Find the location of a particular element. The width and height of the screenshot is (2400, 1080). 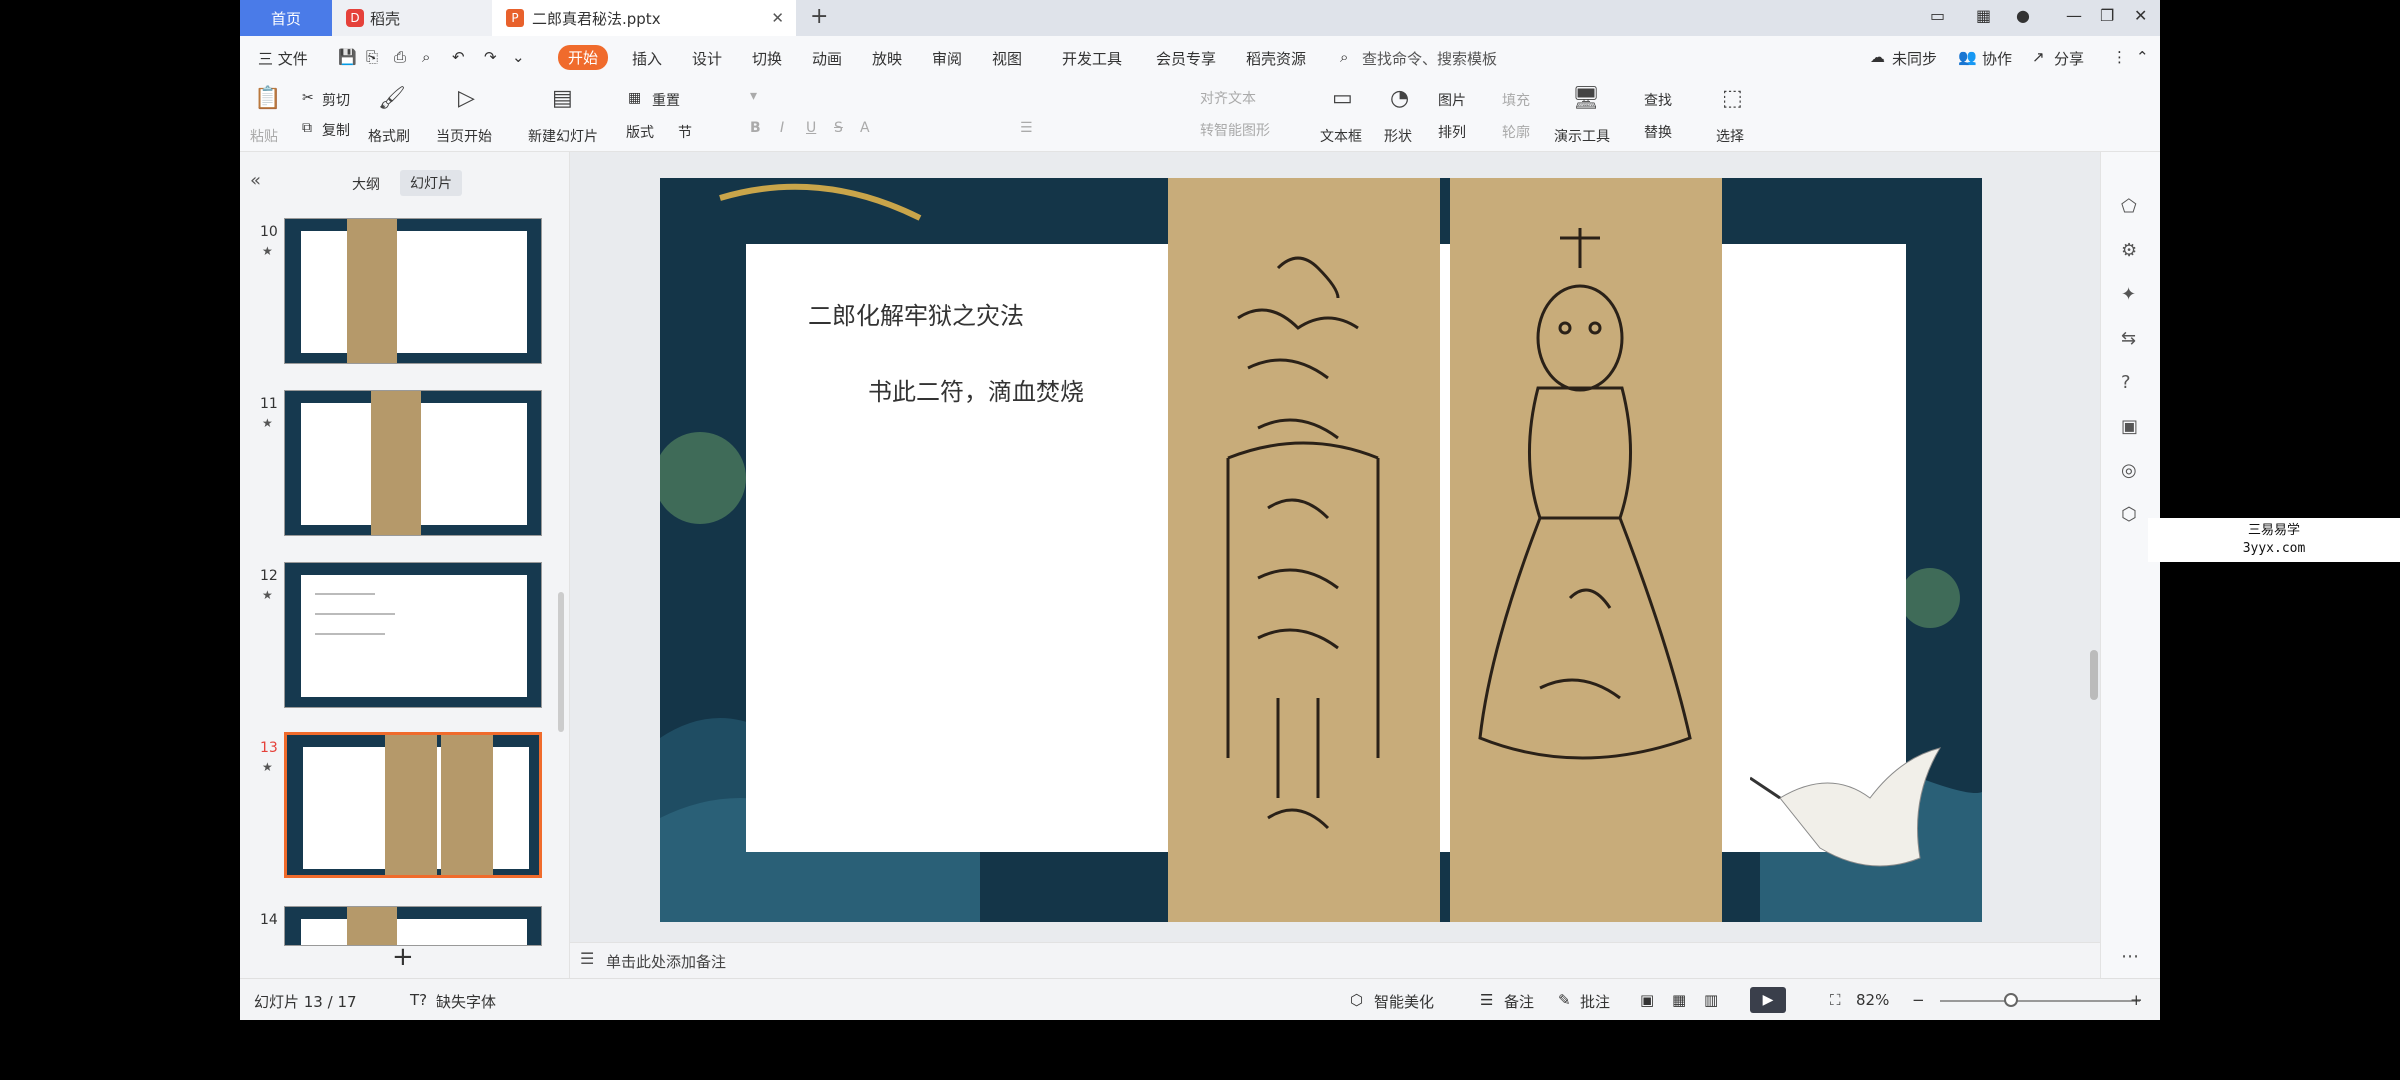

grid-apps-icon: ▦ is located at coordinates (1983, 15).